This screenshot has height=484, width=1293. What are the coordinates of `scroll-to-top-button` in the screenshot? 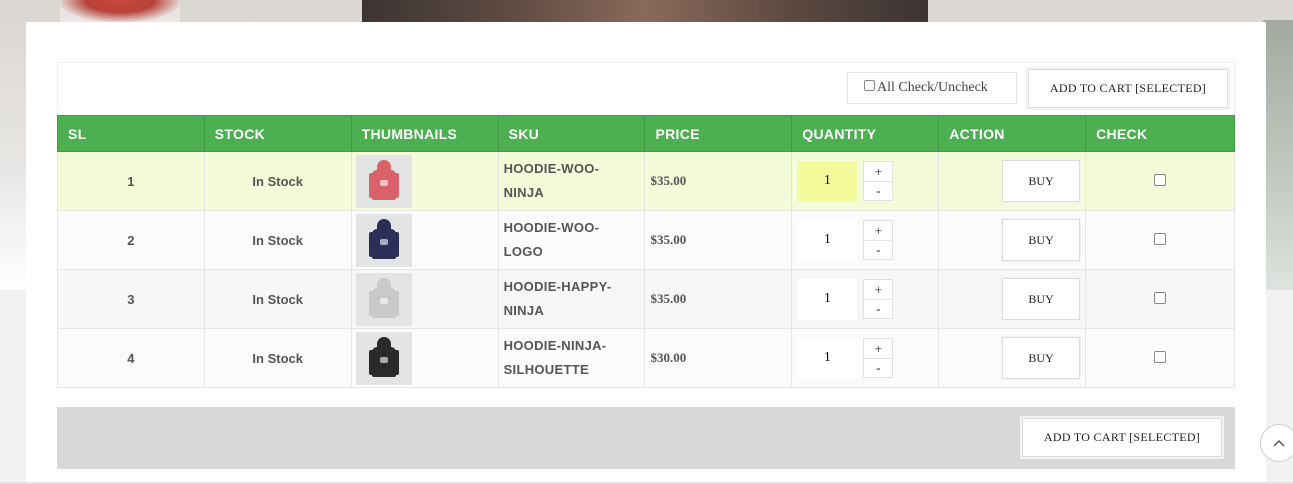 It's located at (1276, 443).